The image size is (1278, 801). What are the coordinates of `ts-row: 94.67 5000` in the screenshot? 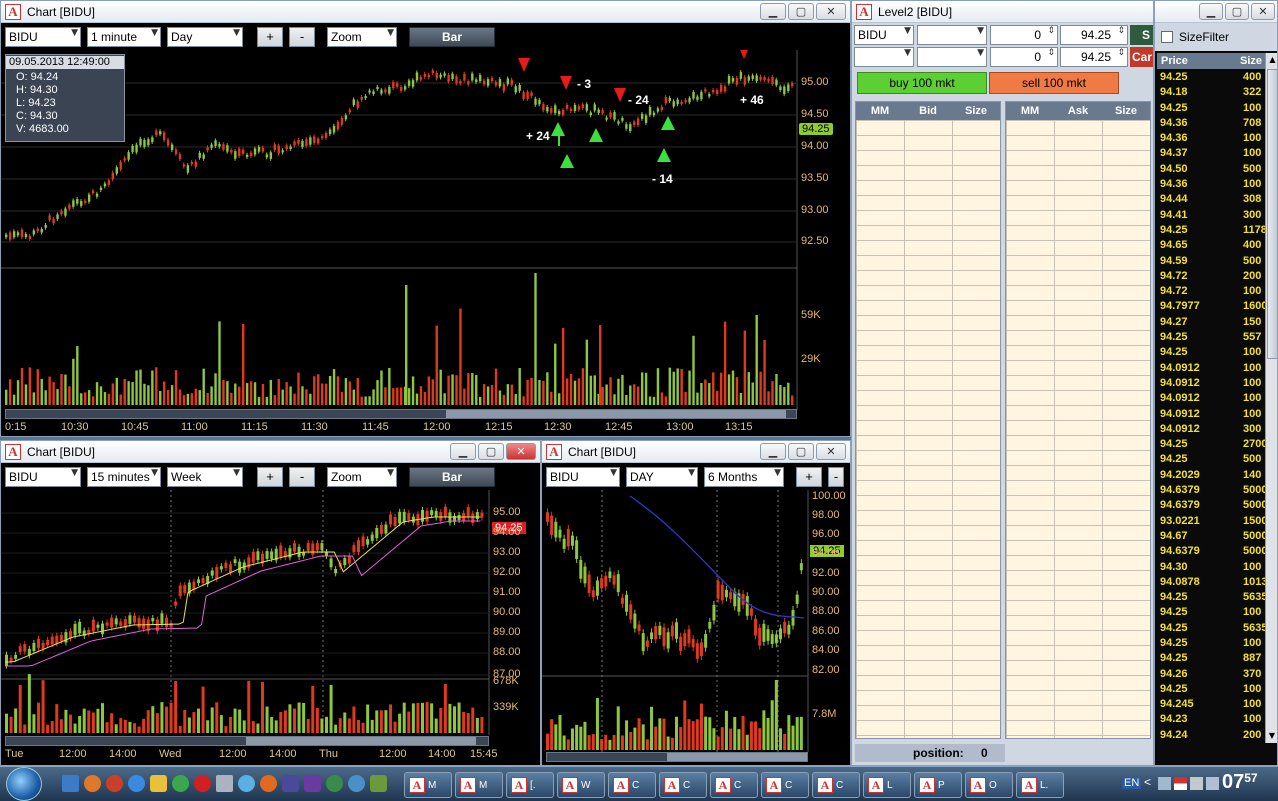 It's located at (1211, 536).